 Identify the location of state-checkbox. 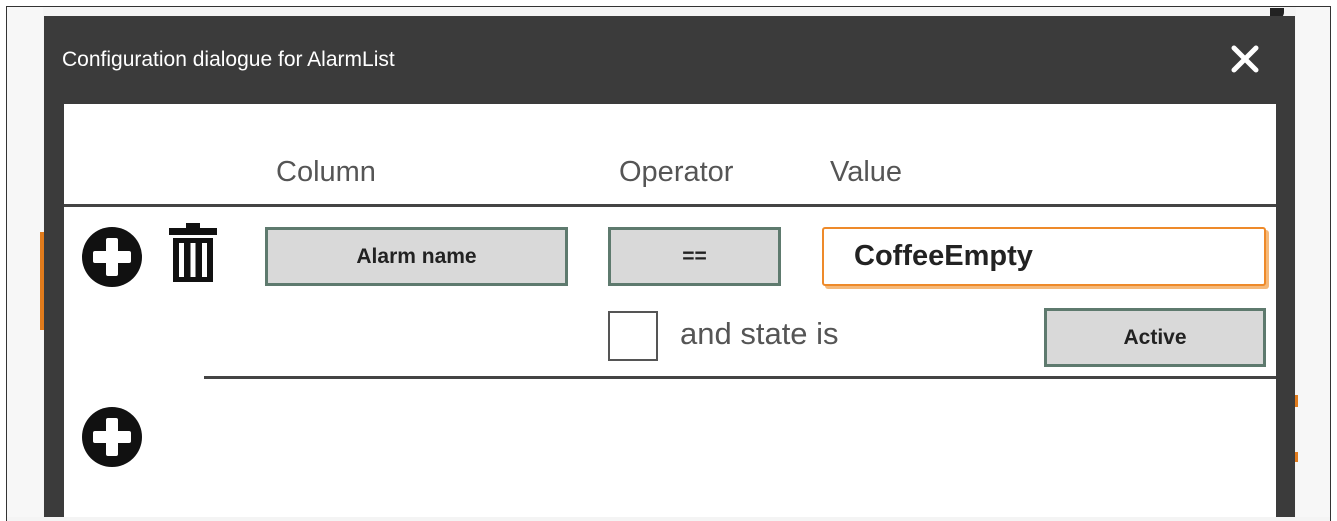
(633, 336).